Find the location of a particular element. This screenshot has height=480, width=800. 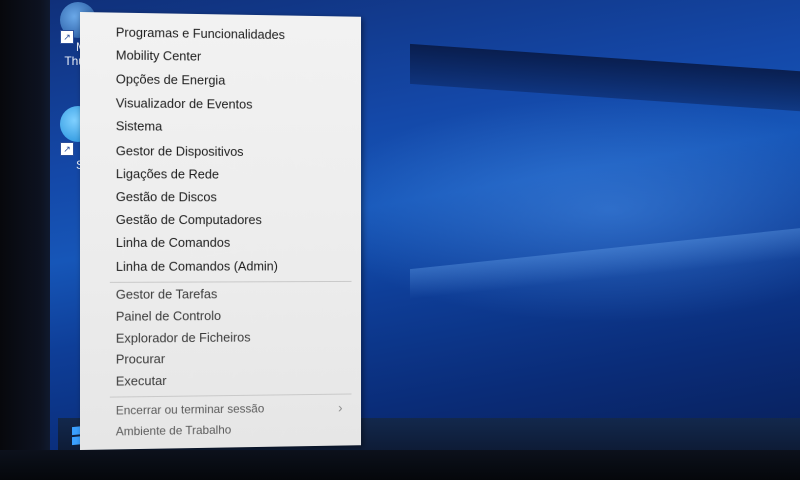

chevron-right-icon: › is located at coordinates (344, 407).